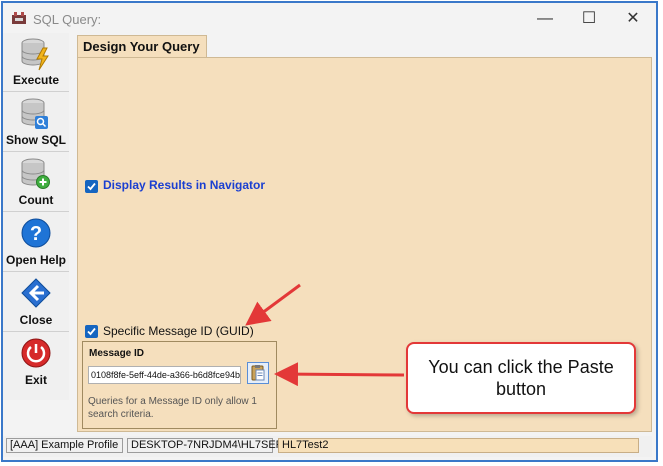  I want to click on specific-message-checkbox, so click(91, 331).